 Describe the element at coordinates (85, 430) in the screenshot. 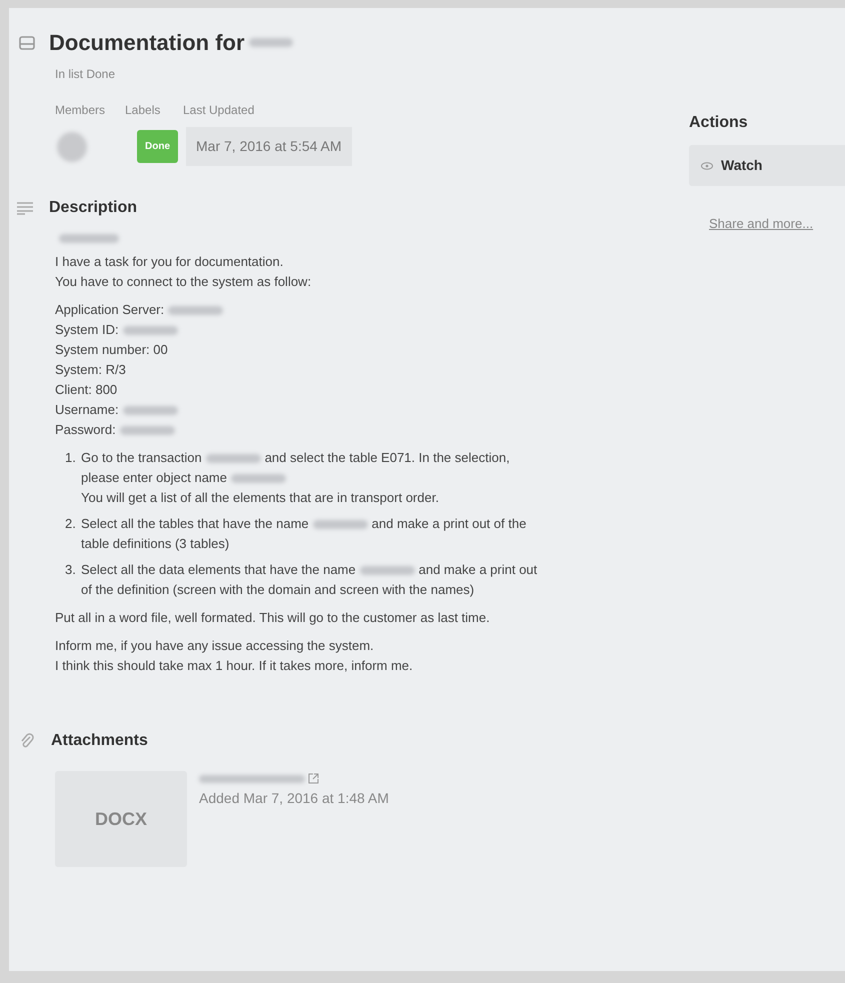

I see `description-text: Password:` at that location.